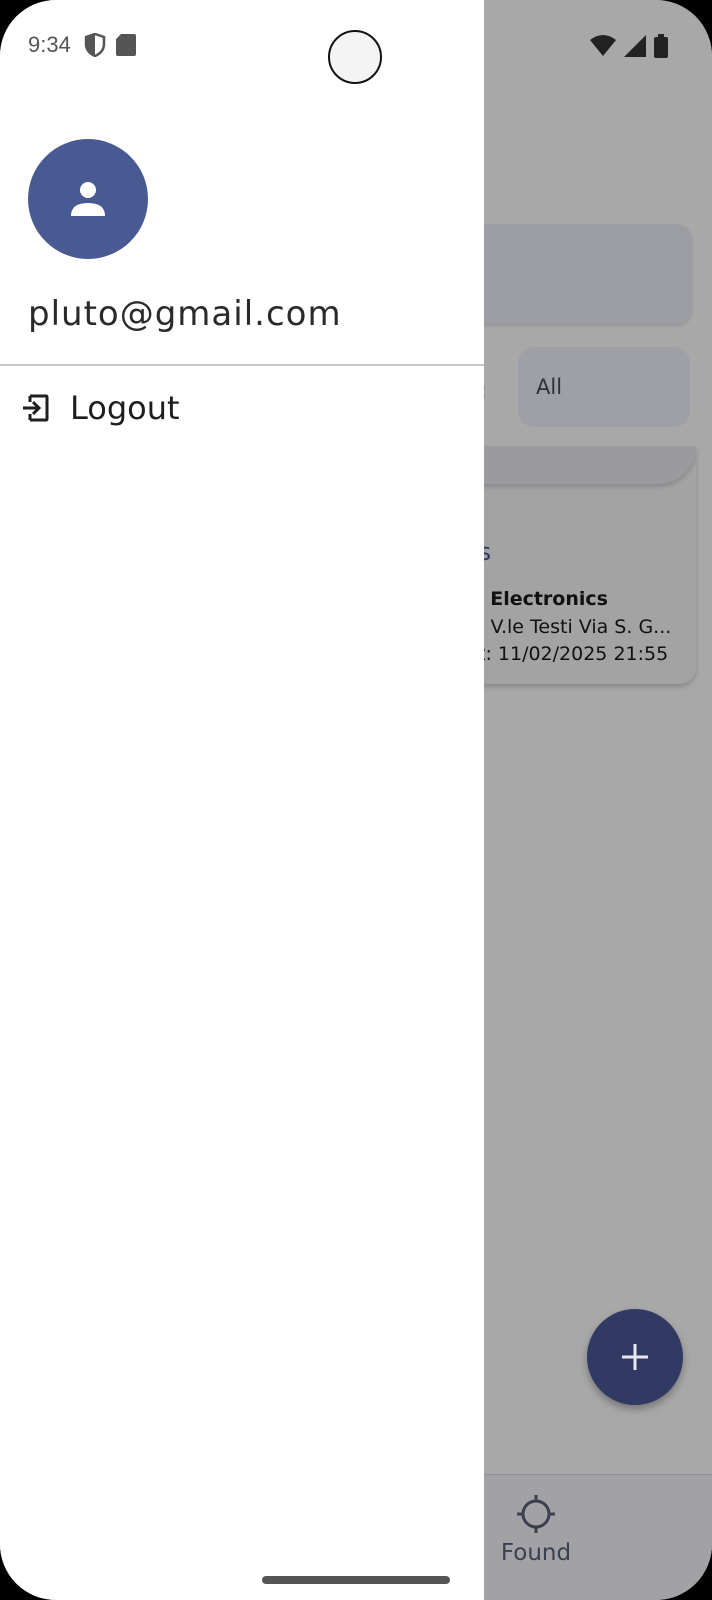 The height and width of the screenshot is (1600, 712). I want to click on wifi-icon, so click(603, 45).